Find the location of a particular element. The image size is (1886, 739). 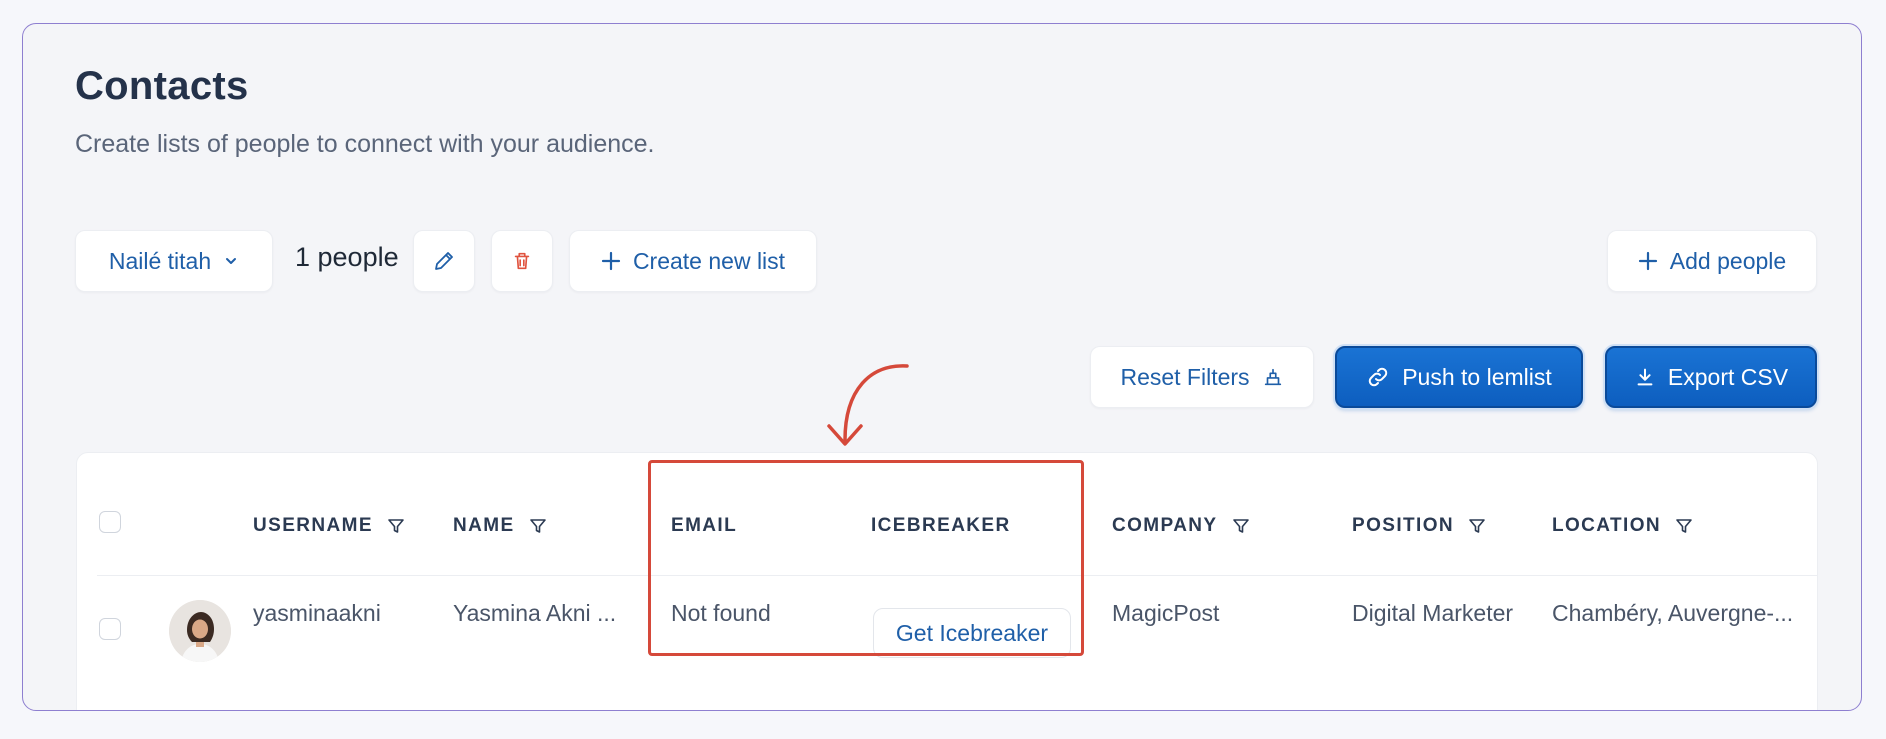

page-title: Contacts is located at coordinates (162, 86).